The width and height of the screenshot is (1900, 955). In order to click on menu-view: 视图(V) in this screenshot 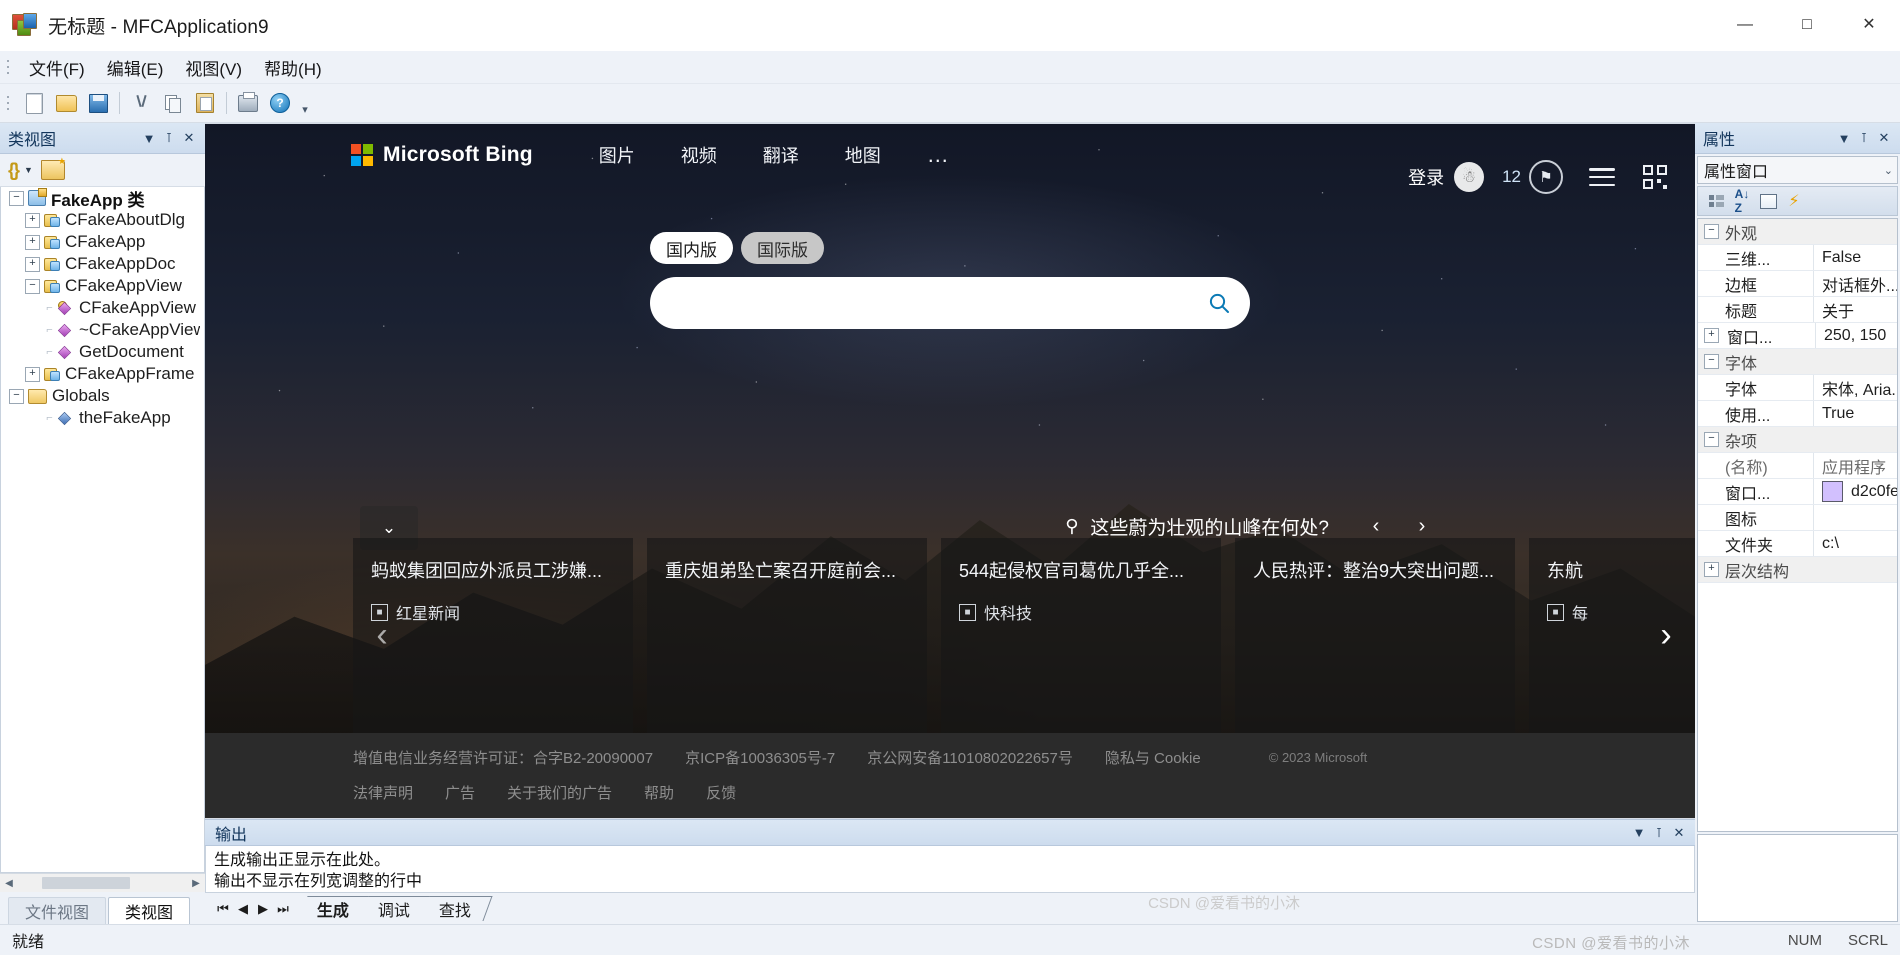, I will do `click(213, 67)`.